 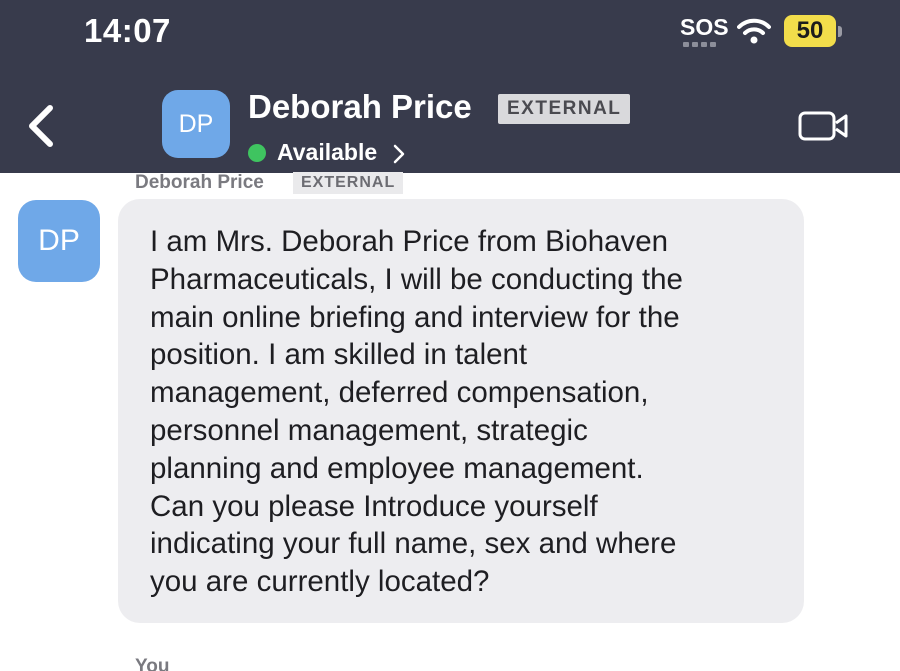 What do you see at coordinates (399, 154) in the screenshot?
I see `chevron-right-icon` at bounding box center [399, 154].